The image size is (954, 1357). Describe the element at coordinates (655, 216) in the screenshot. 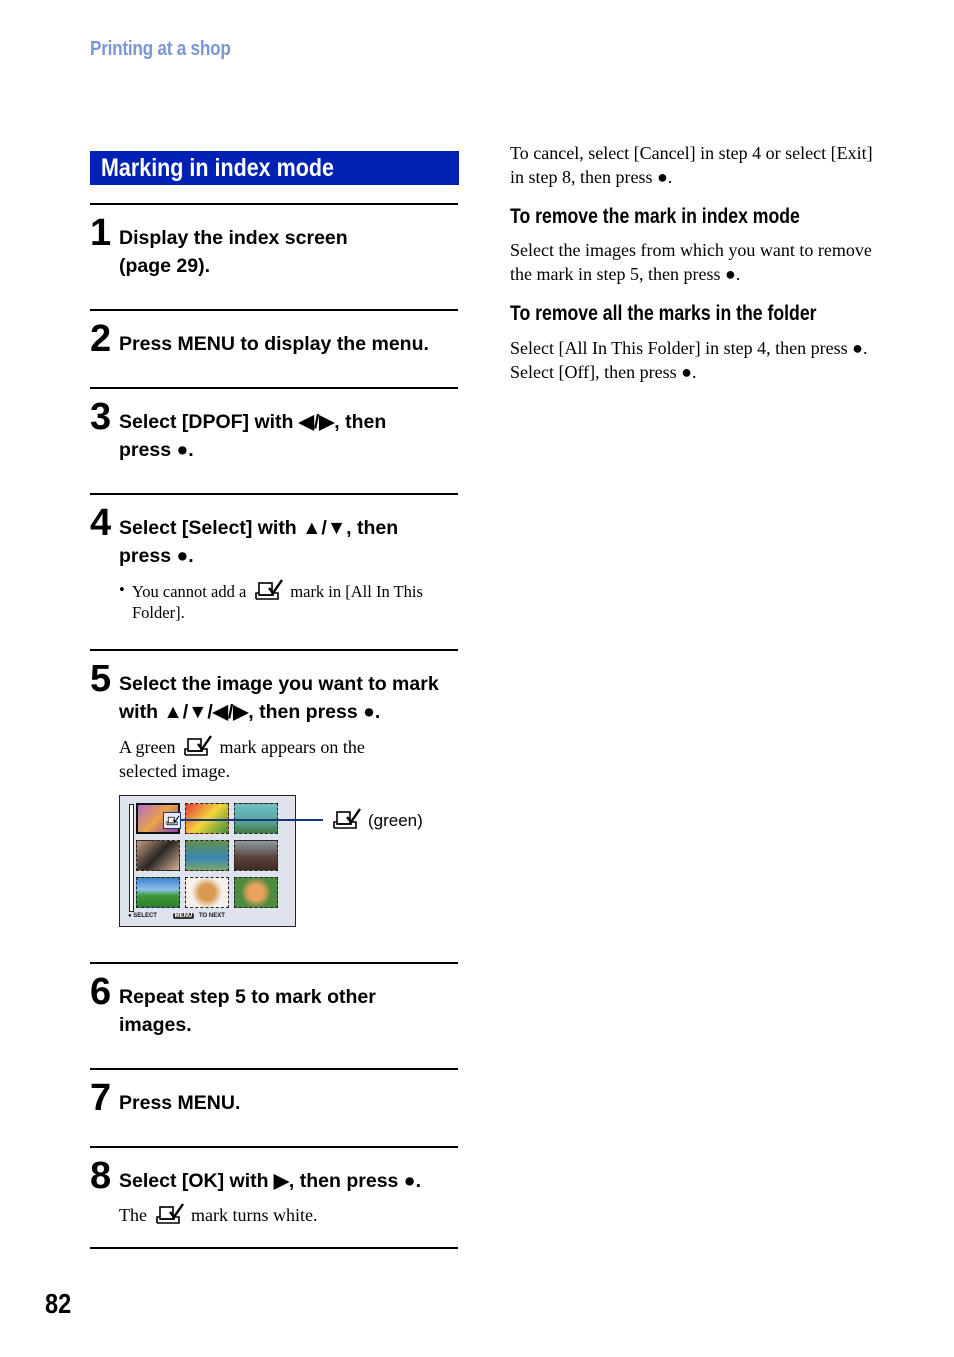

I see `subheading-remove-mark: To remove the mark in index mode` at that location.